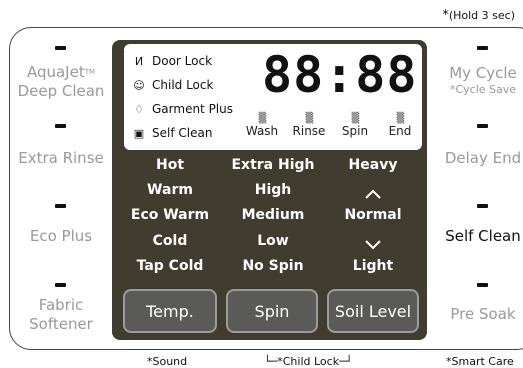 This screenshot has width=523, height=368. I want to click on child-lock-hint: └─*Child Lock─┘, so click(308, 361).